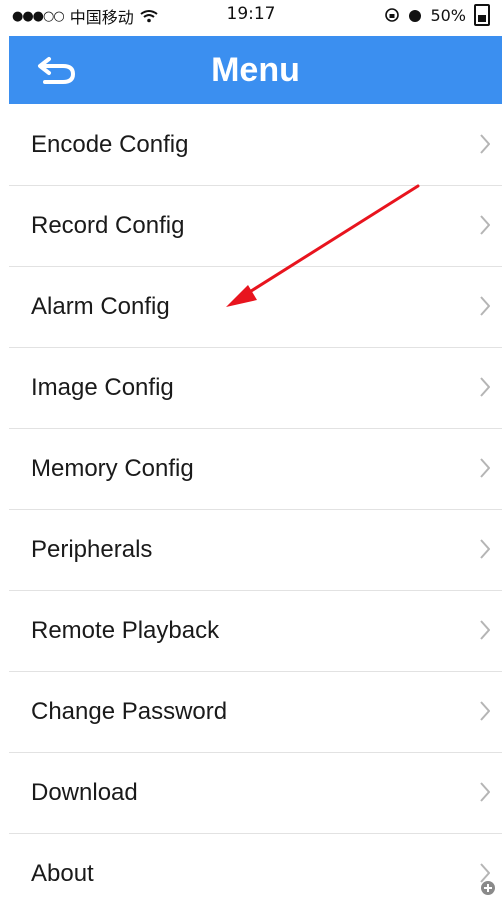  Describe the element at coordinates (112, 468) in the screenshot. I see `menu-item-label: Memory Config` at that location.